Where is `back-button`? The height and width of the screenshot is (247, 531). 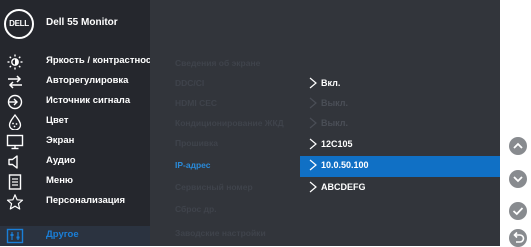 back-button is located at coordinates (518, 238).